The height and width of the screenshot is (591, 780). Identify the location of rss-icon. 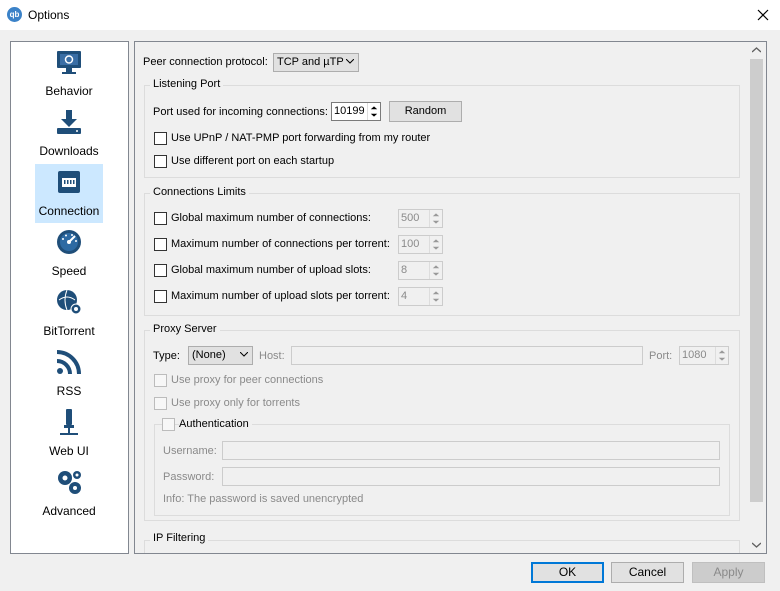
(68, 362).